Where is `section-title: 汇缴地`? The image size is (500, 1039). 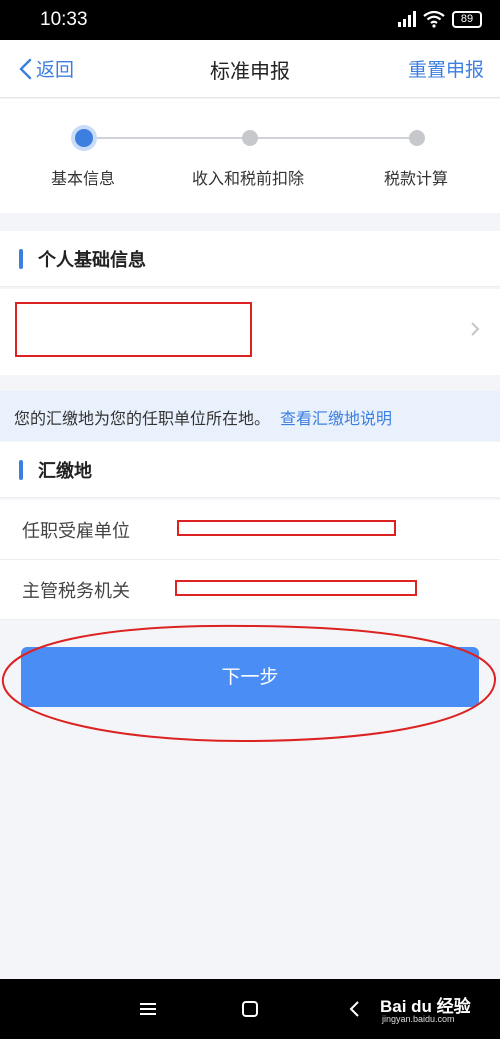 section-title: 汇缴地 is located at coordinates (65, 471).